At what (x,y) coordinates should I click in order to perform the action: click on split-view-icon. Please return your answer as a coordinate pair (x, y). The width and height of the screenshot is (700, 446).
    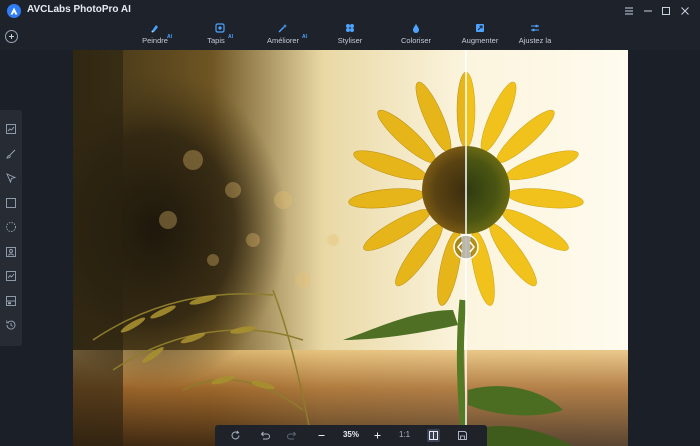
    Looking at the image, I should click on (433, 435).